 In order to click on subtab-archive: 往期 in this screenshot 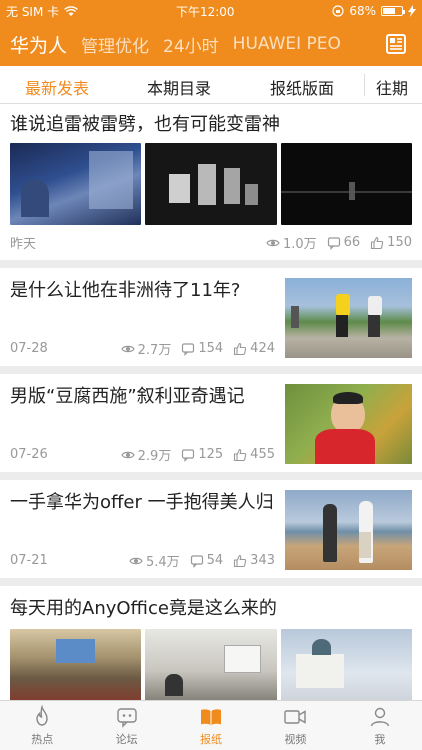, I will do `click(392, 87)`.